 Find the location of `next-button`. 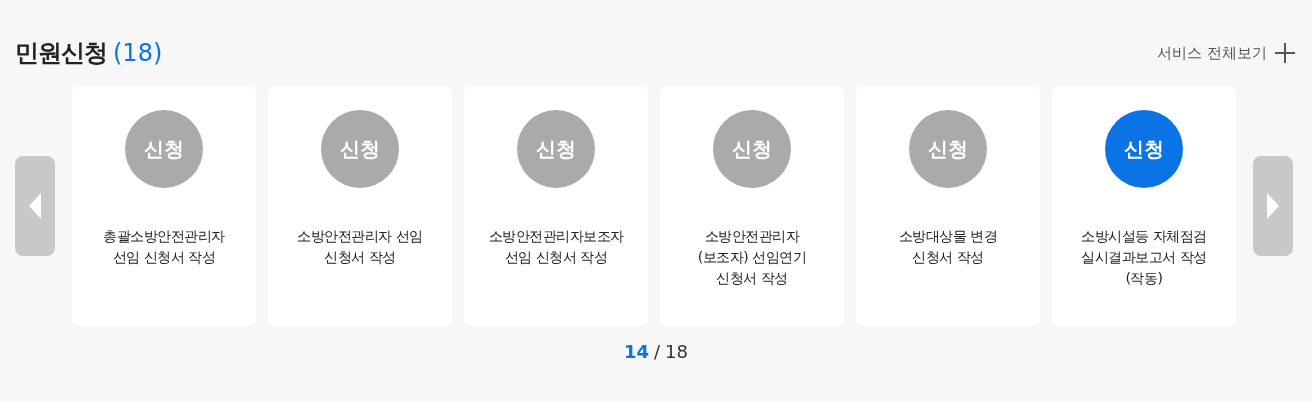

next-button is located at coordinates (1273, 206).